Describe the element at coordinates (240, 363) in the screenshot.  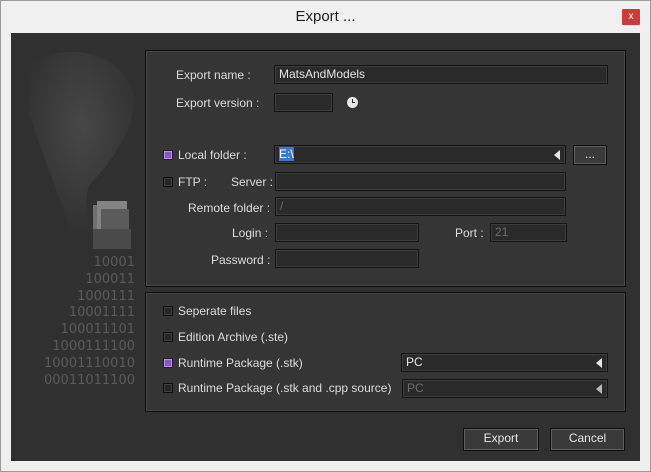
I see `runtime-package-label: Runtime Package (.stk)` at that location.